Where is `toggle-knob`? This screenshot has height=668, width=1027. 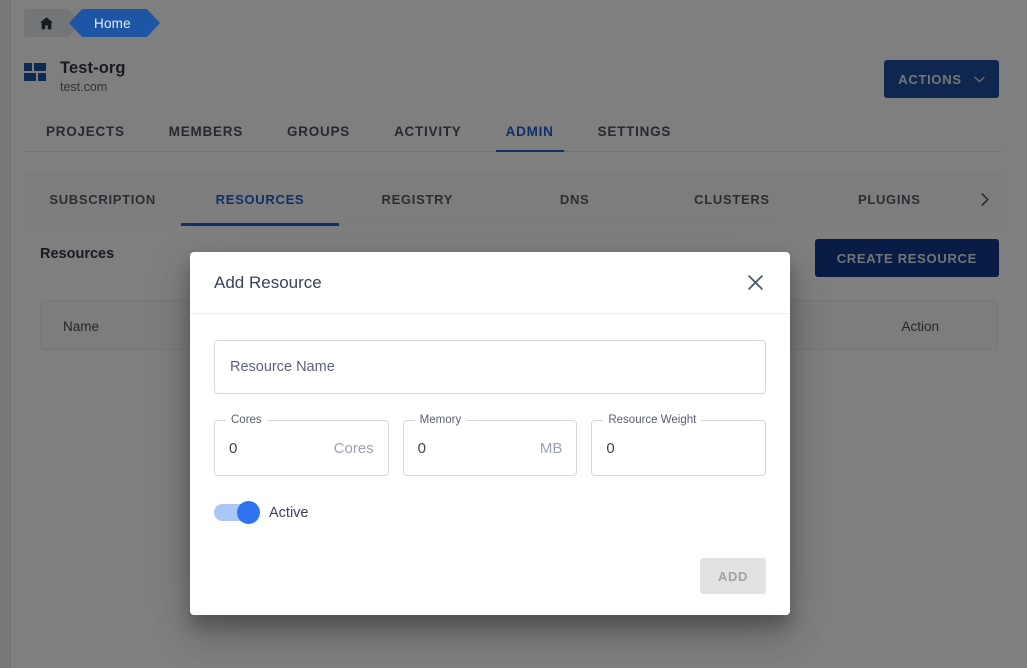
toggle-knob is located at coordinates (248, 512).